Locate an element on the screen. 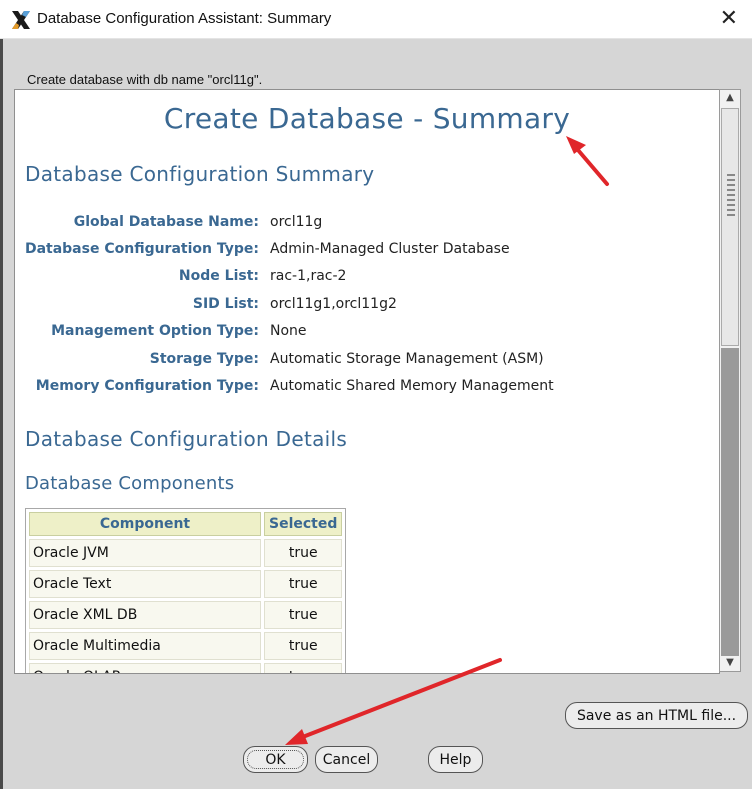  field-label: Management Option Type: is located at coordinates (155, 331).